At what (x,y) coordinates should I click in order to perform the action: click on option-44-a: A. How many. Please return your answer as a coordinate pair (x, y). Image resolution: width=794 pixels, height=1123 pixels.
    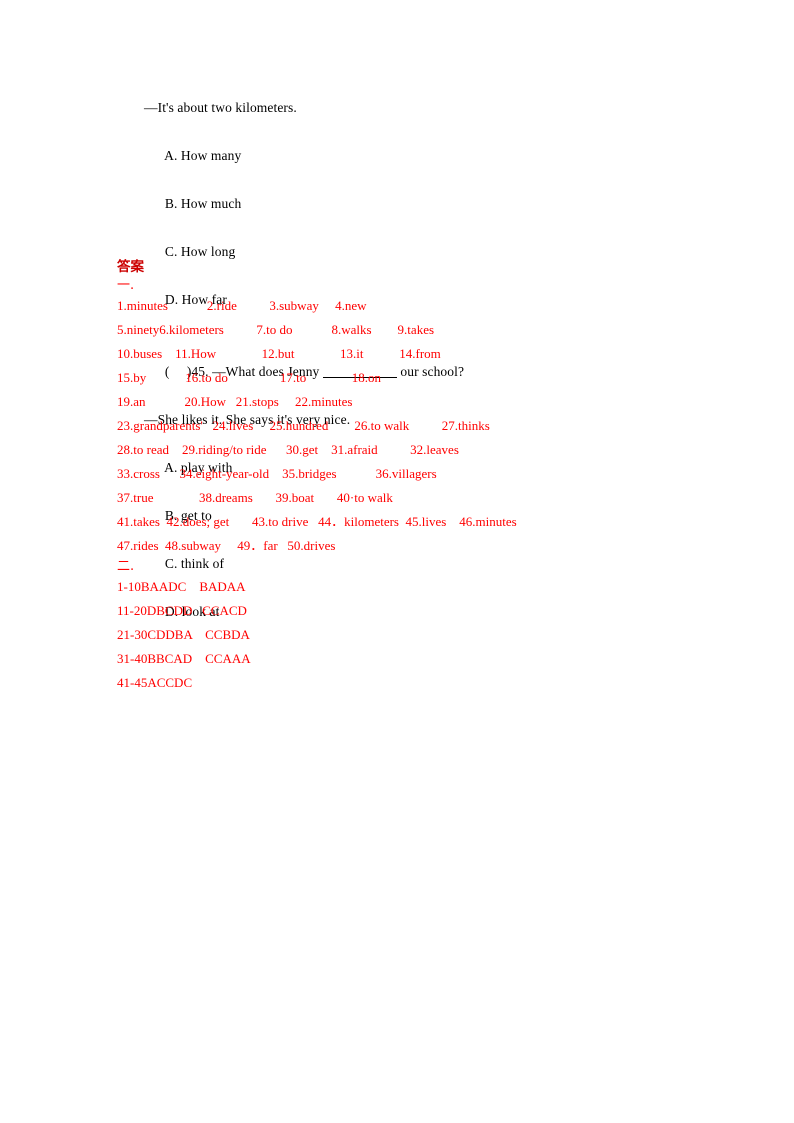
    Looking at the image, I should click on (203, 155).